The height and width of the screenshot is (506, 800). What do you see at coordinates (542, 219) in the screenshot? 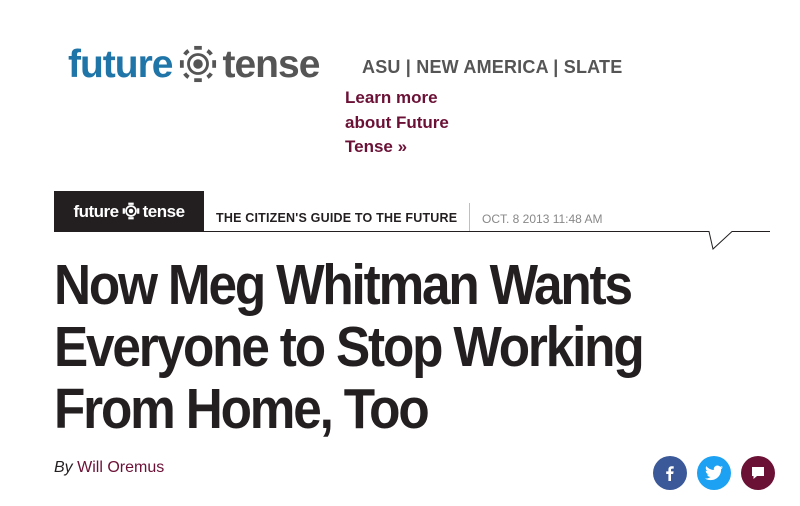
I see `article-date: OCT. 8 2013 11:48 AM` at bounding box center [542, 219].